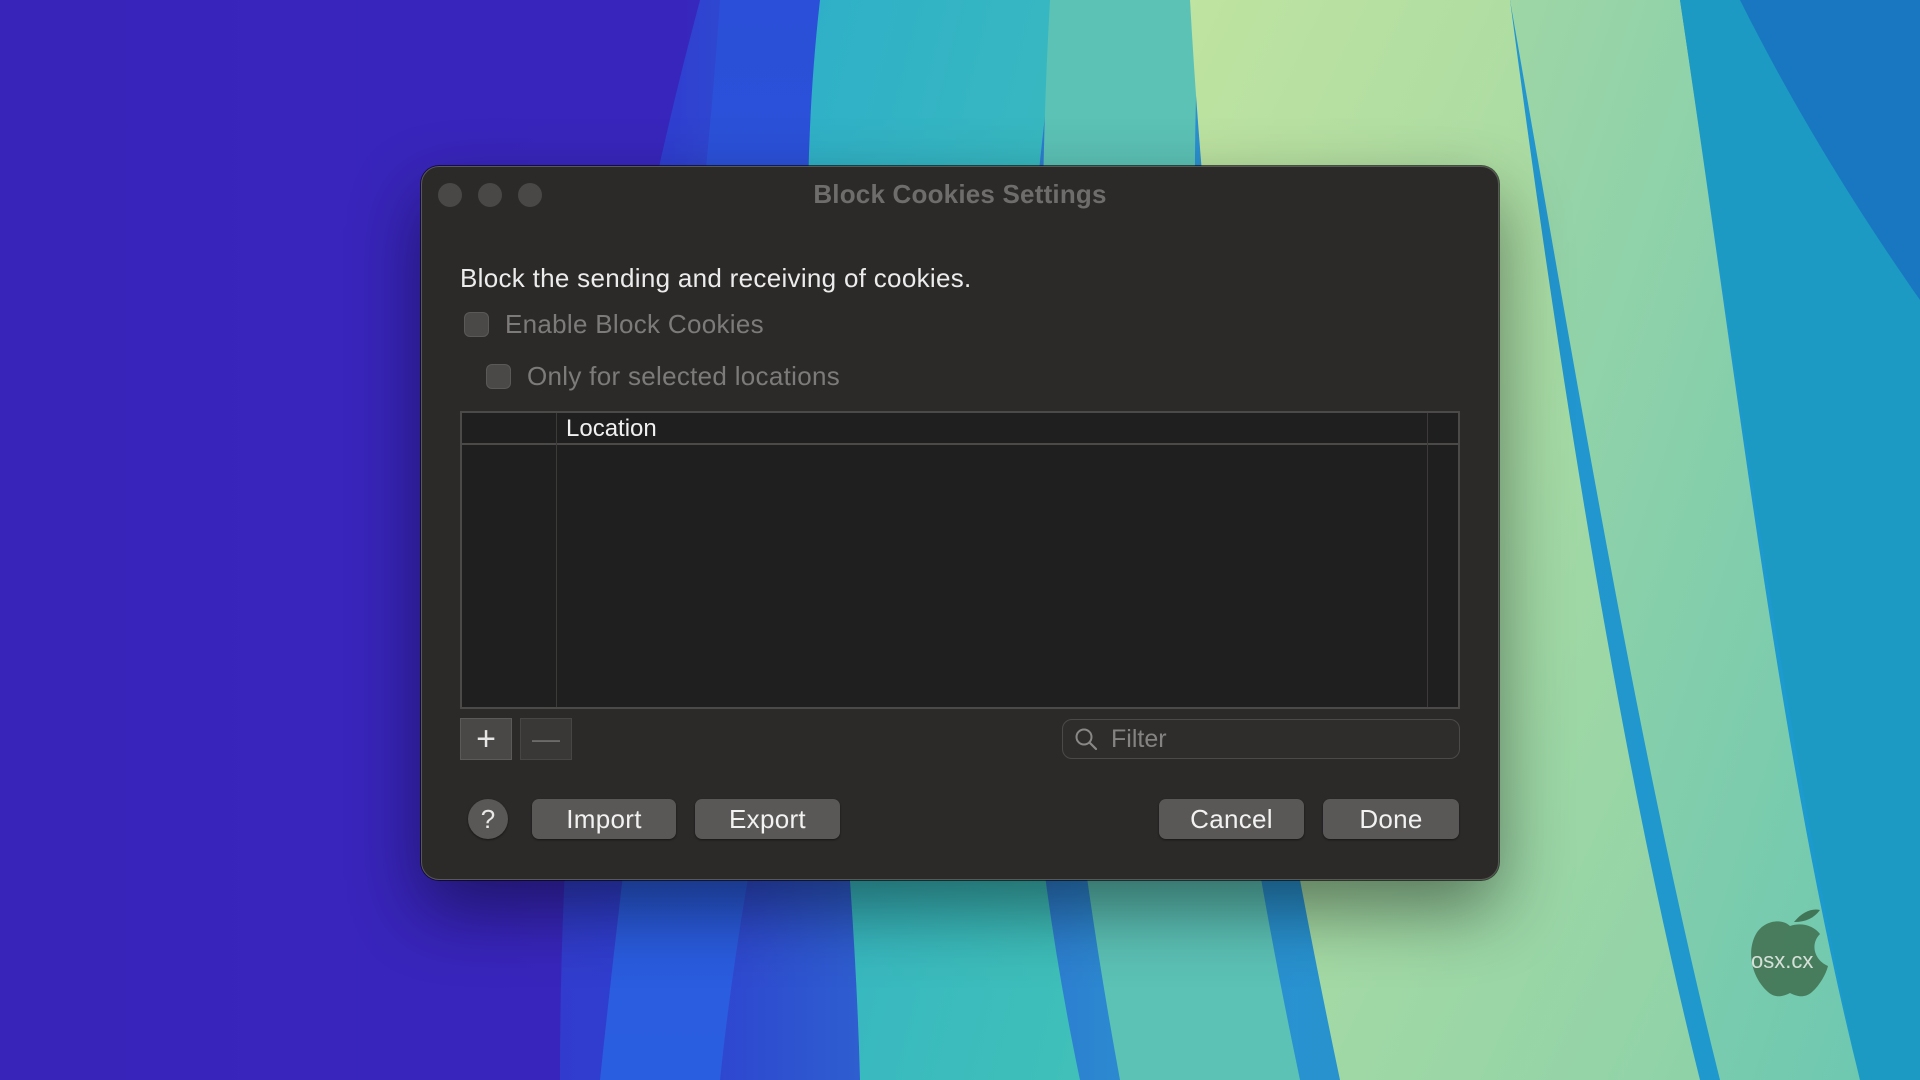  I want to click on filter-field, so click(1261, 739).